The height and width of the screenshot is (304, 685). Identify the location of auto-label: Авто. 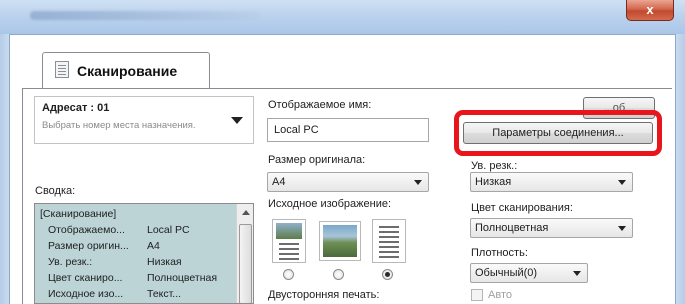
(500, 295).